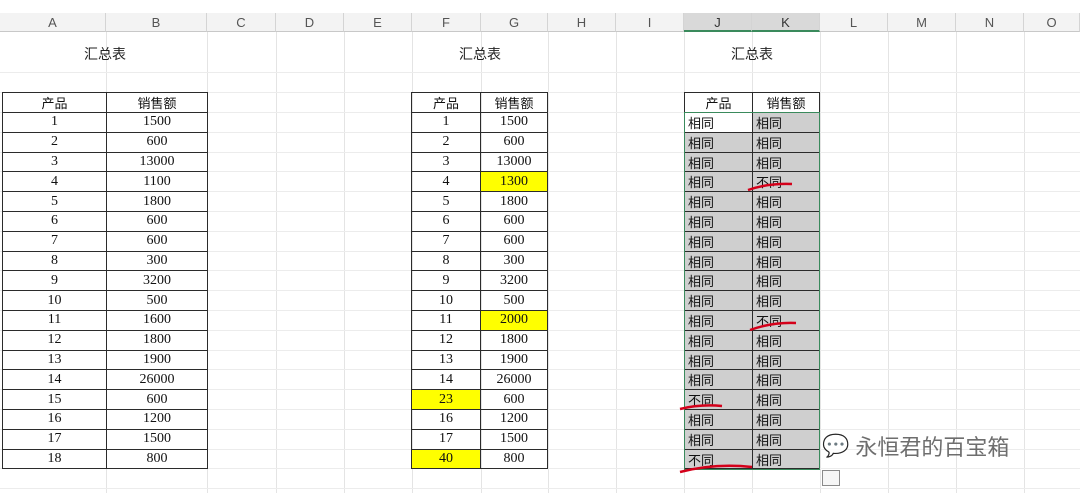  What do you see at coordinates (446, 459) in the screenshot?
I see `table2-cell-product: 40` at bounding box center [446, 459].